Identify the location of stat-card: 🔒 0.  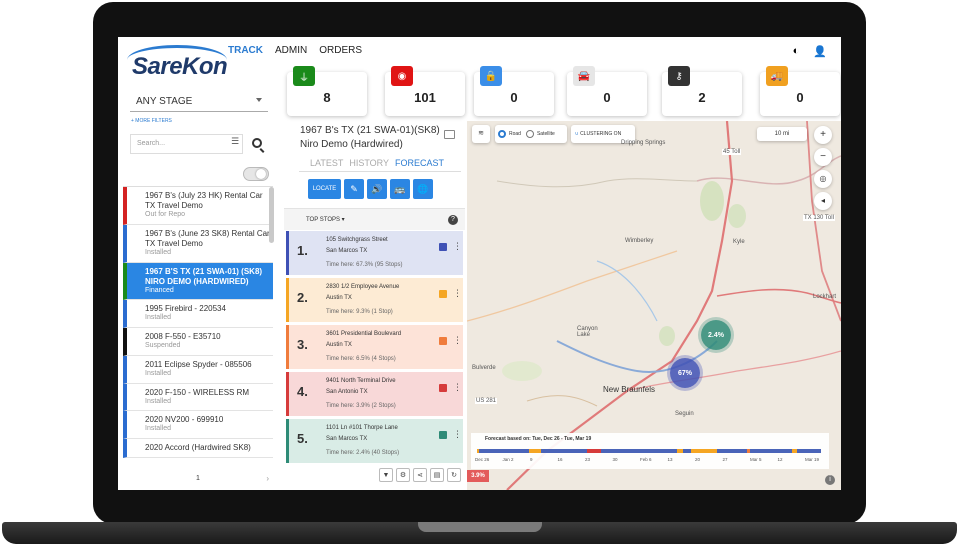
(514, 91).